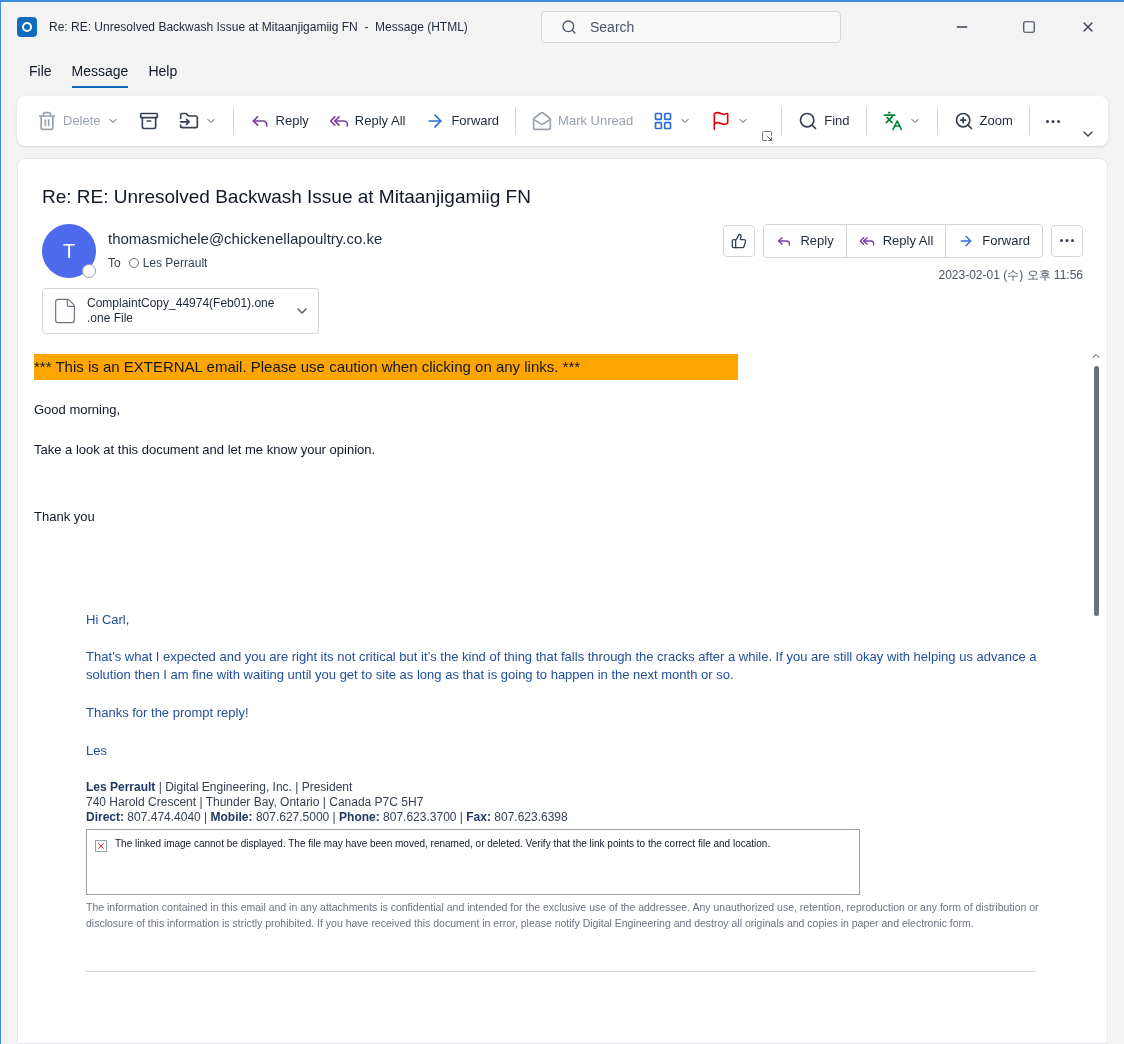 Image resolution: width=1124 pixels, height=1044 pixels. What do you see at coordinates (220, 787) in the screenshot?
I see `signature-line: Les Perrault | Digital Engineering, Inc. | President` at bounding box center [220, 787].